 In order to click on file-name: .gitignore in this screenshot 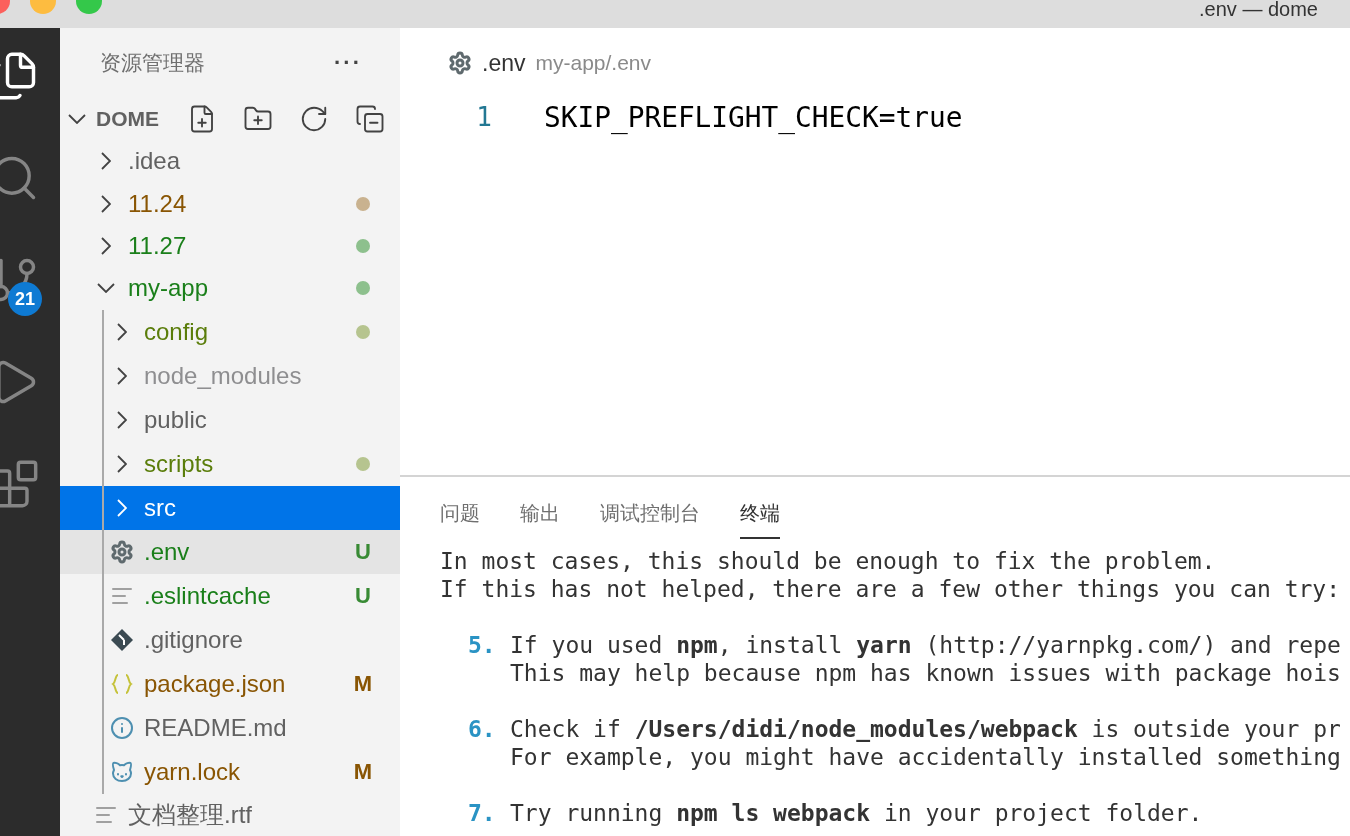, I will do `click(193, 639)`.